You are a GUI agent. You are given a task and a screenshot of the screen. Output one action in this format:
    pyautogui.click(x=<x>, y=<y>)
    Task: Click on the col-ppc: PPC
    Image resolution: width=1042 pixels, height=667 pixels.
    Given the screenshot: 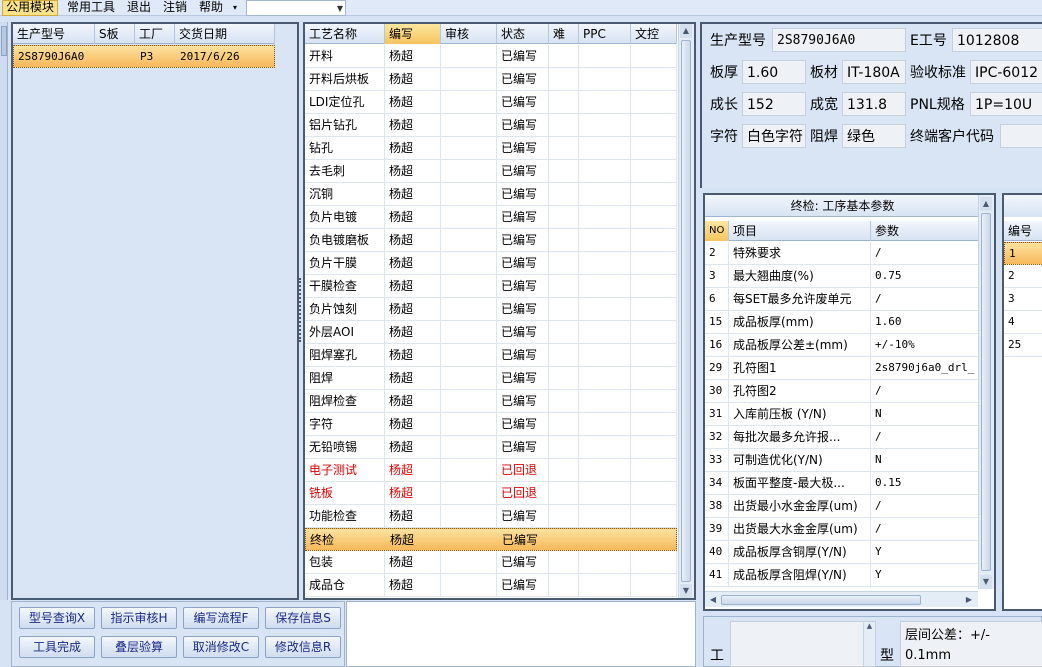 What is the action you would take?
    pyautogui.click(x=605, y=34)
    